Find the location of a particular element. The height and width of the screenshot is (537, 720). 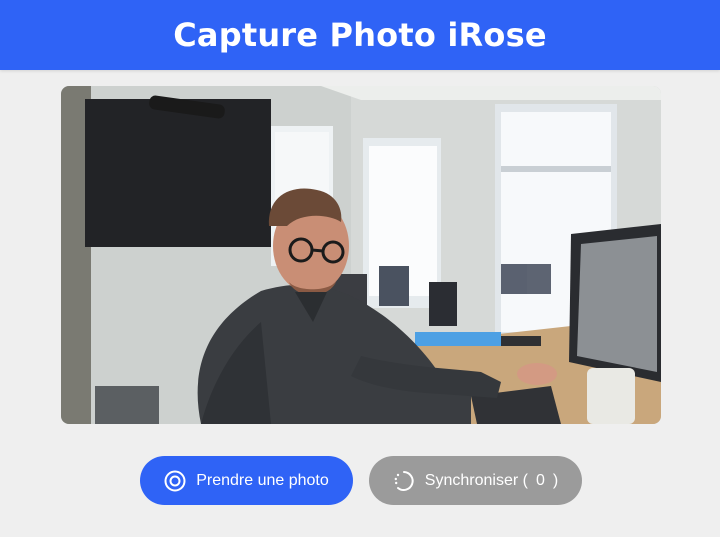

sync-label: Synchroniser ( is located at coordinates (476, 480).